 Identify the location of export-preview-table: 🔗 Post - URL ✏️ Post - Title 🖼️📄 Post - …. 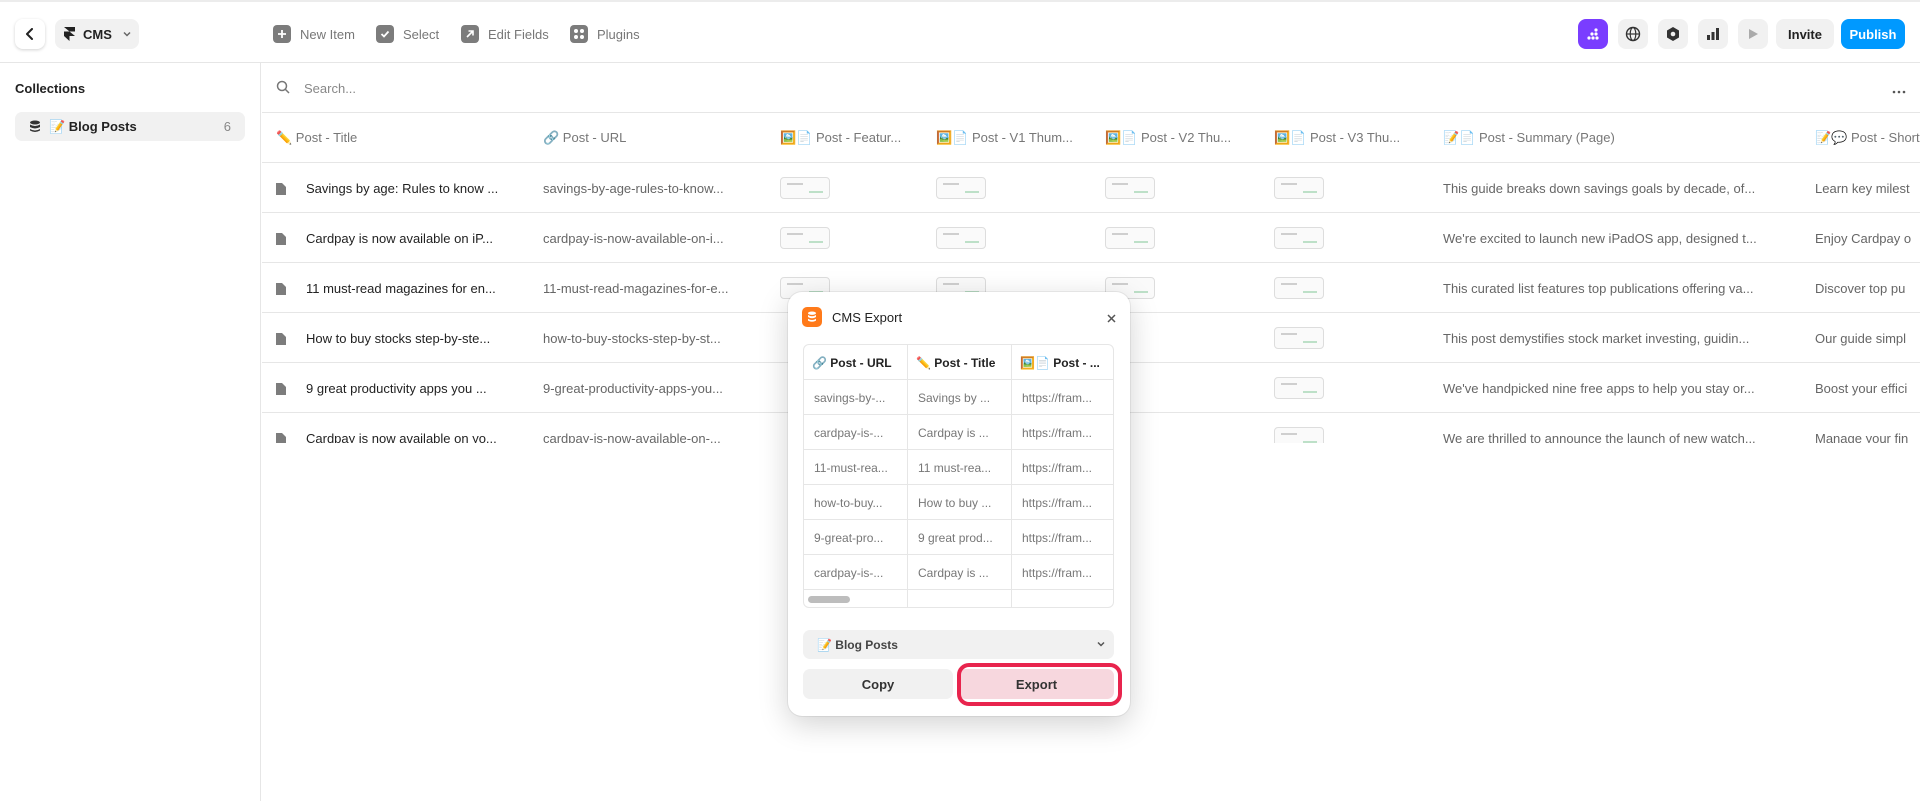
(958, 476).